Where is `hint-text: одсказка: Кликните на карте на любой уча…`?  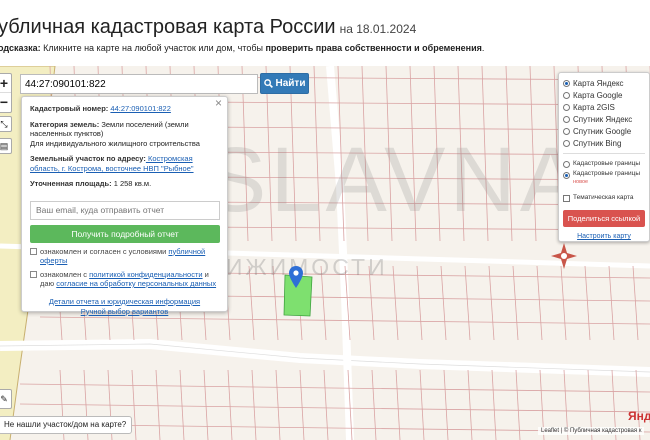 hint-text: одсказка: Кликните на карте на любой уча… is located at coordinates (242, 48).